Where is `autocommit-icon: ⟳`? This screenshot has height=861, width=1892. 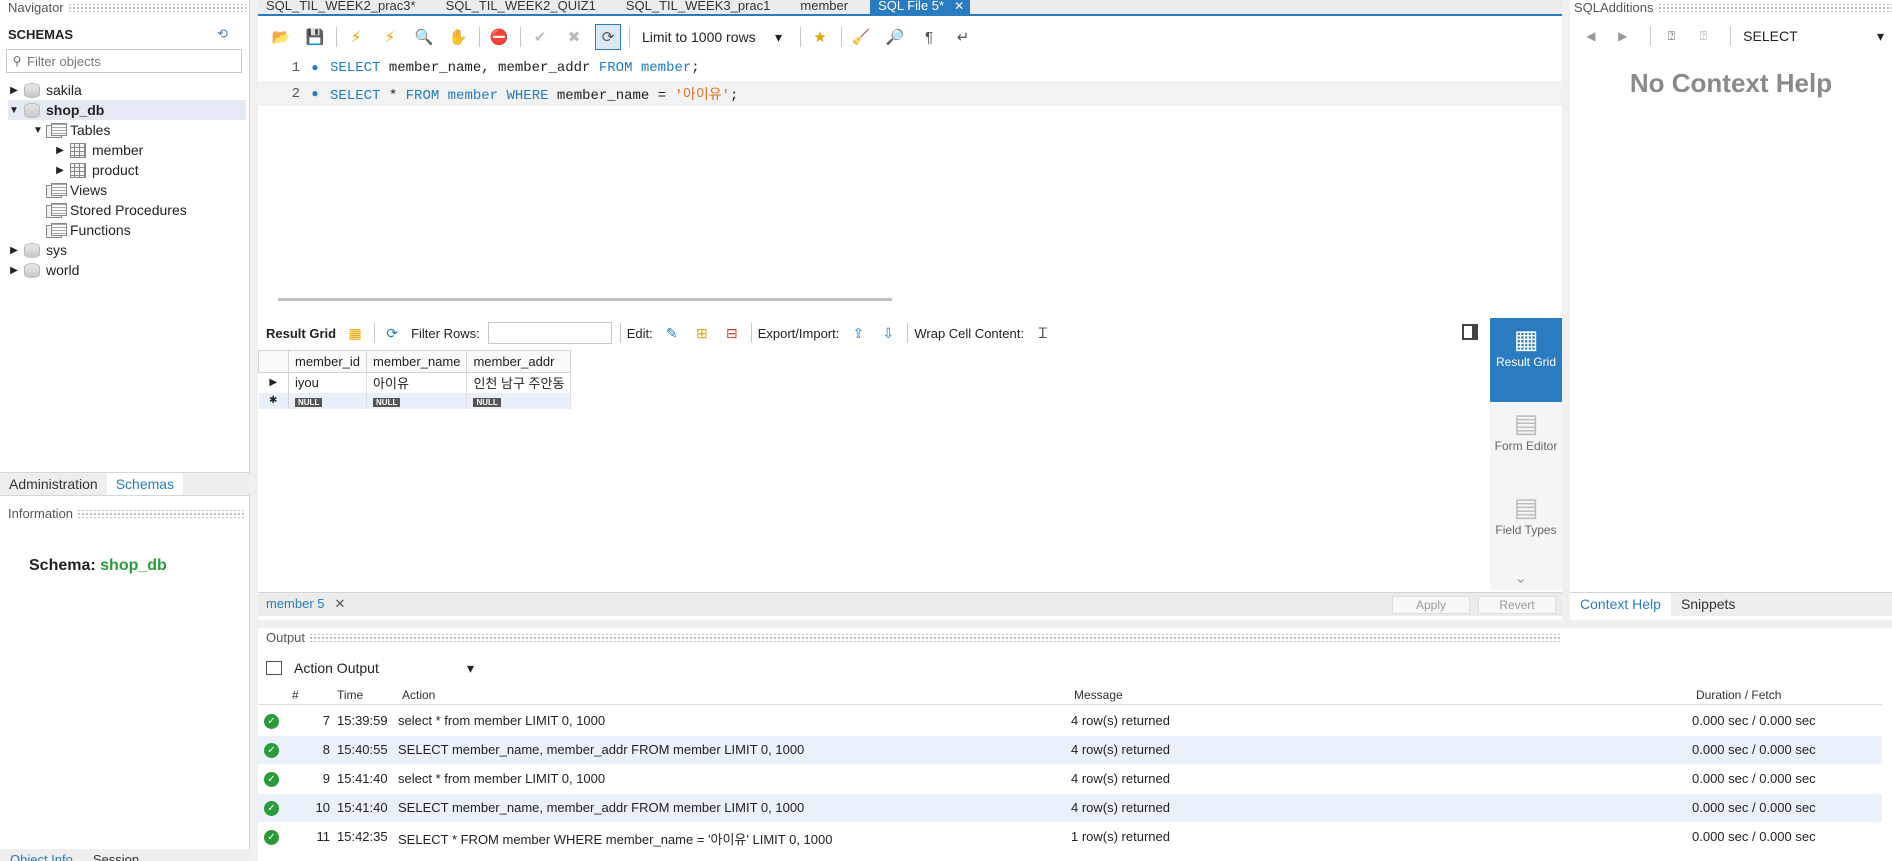
autocommit-icon: ⟳ is located at coordinates (608, 37).